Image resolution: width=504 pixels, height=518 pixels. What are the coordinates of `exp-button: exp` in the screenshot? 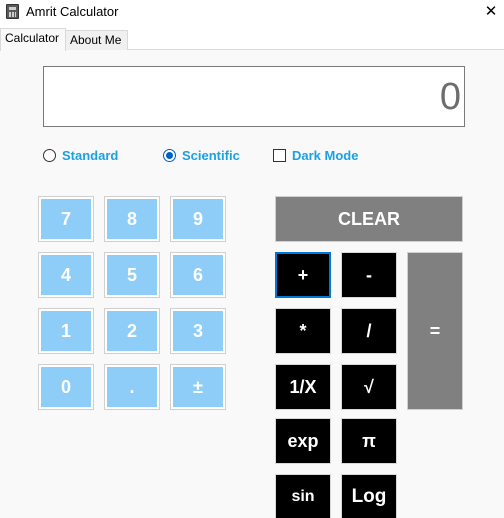 It's located at (303, 441).